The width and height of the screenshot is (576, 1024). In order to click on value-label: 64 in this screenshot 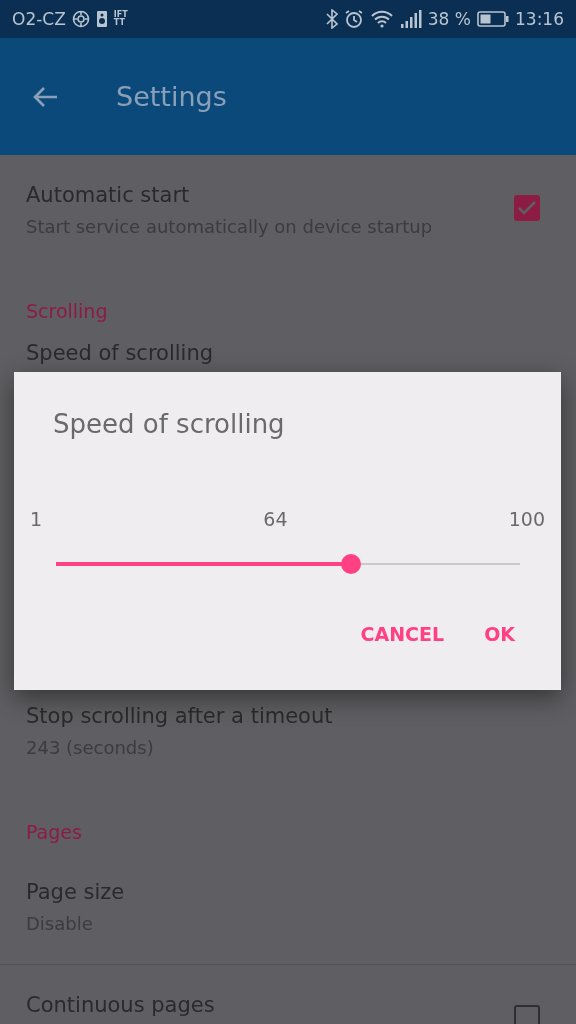, I will do `click(275, 519)`.